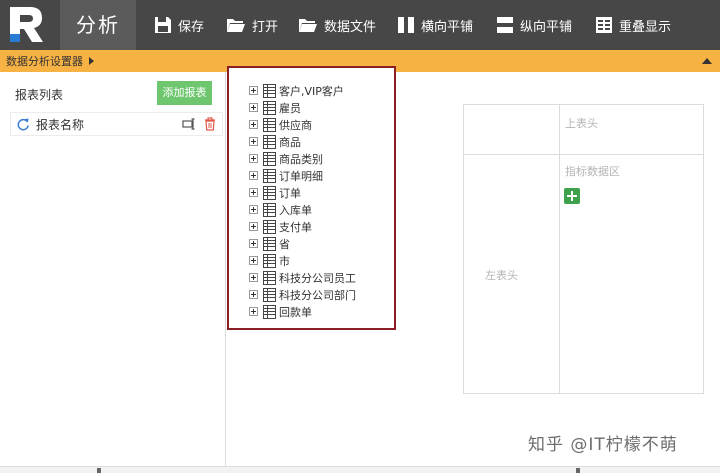 Image resolution: width=720 pixels, height=473 pixels. Describe the element at coordinates (583, 154) in the screenshot. I see `grid-divider-horizontal` at that location.